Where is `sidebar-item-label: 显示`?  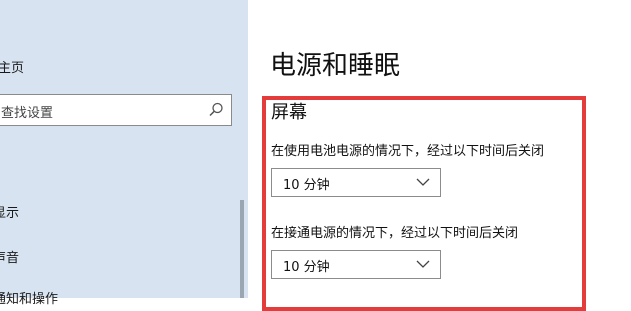
sidebar-item-label: 显示 is located at coordinates (10, 213).